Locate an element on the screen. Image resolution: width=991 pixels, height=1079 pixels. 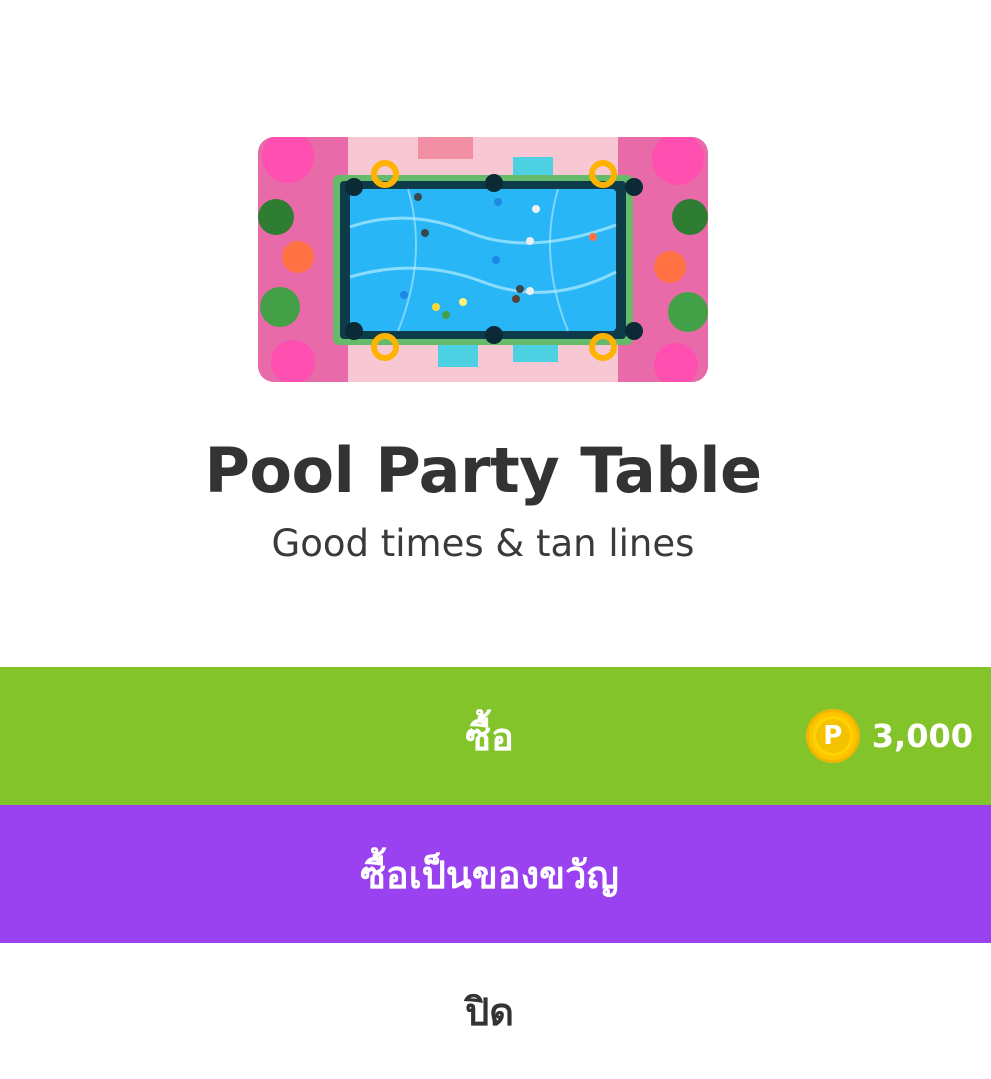
pool-table-preview-image is located at coordinates (483, 259).